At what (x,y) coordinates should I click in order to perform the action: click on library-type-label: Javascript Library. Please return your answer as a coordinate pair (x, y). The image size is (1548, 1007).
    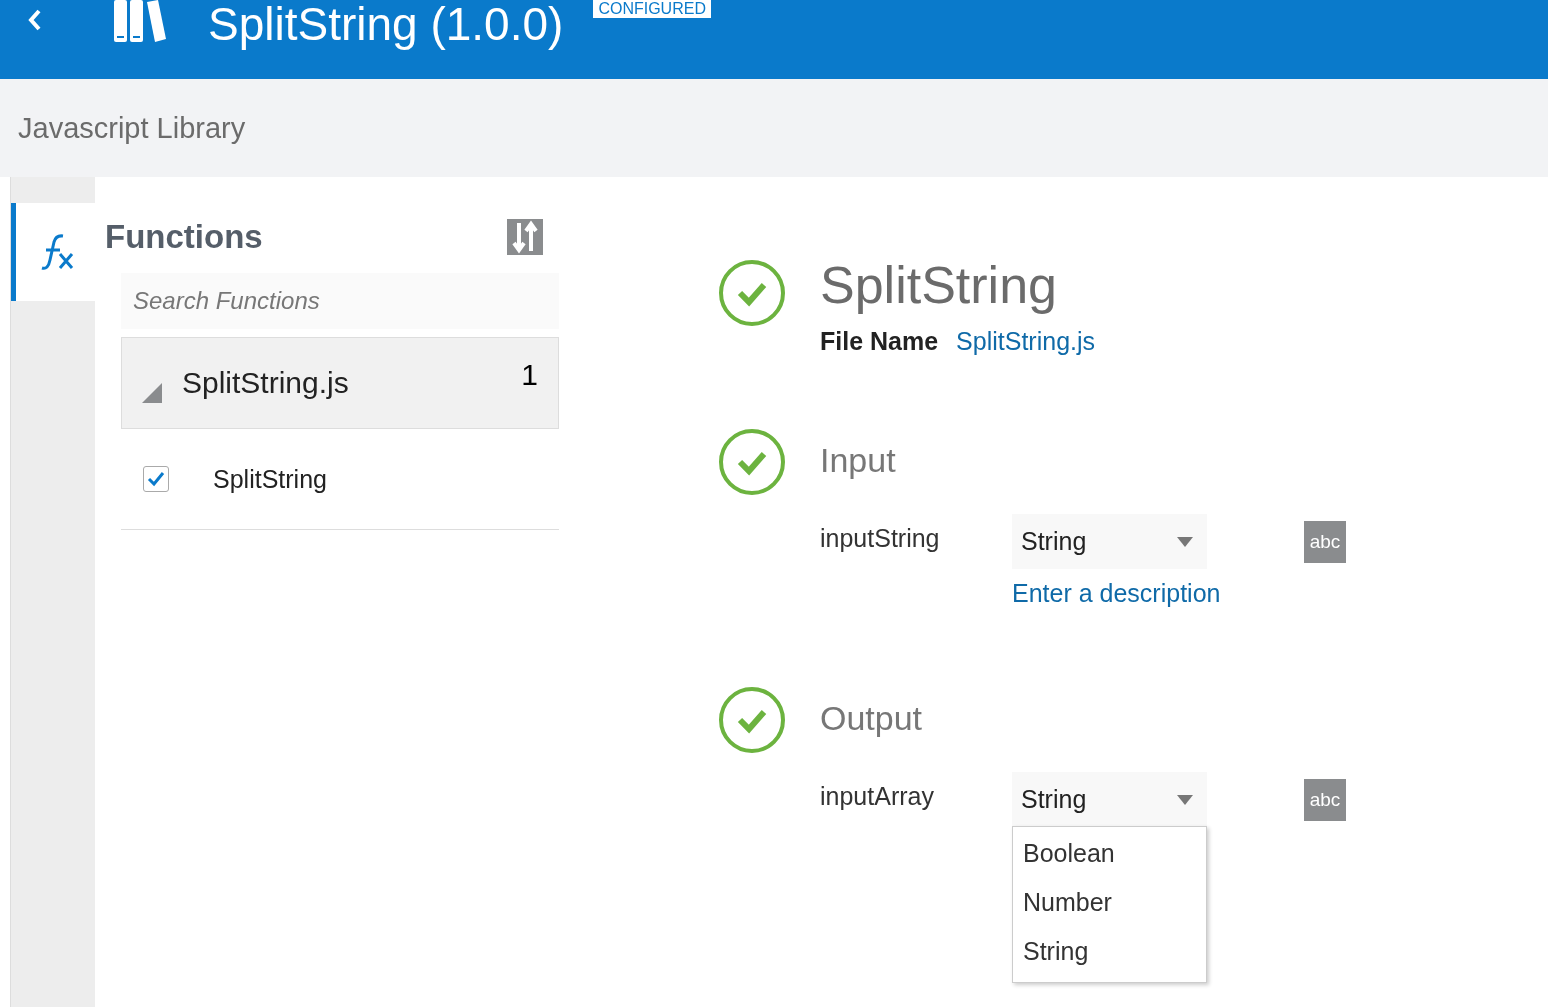
    Looking at the image, I should click on (132, 128).